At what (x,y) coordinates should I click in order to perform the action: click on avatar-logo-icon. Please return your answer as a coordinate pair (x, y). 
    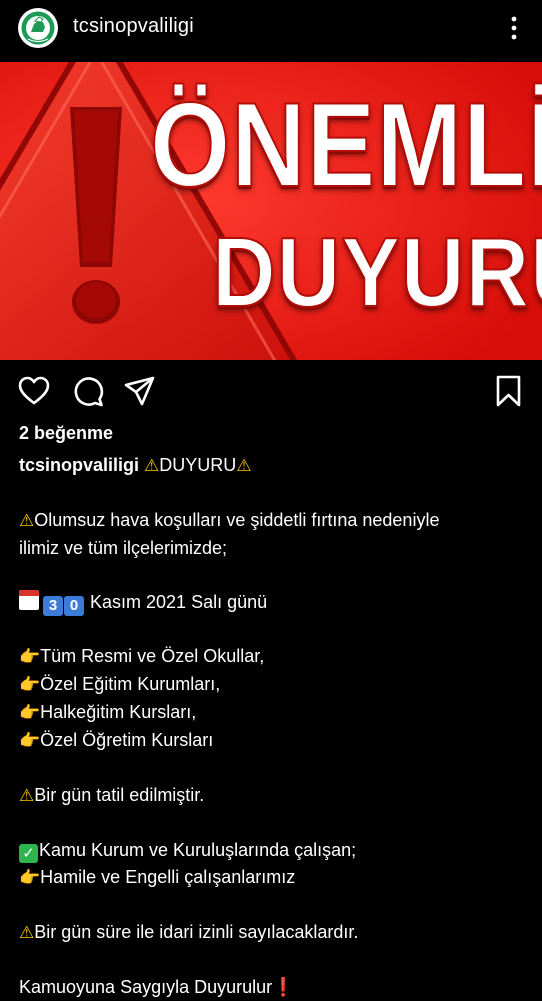
    Looking at the image, I should click on (38, 28).